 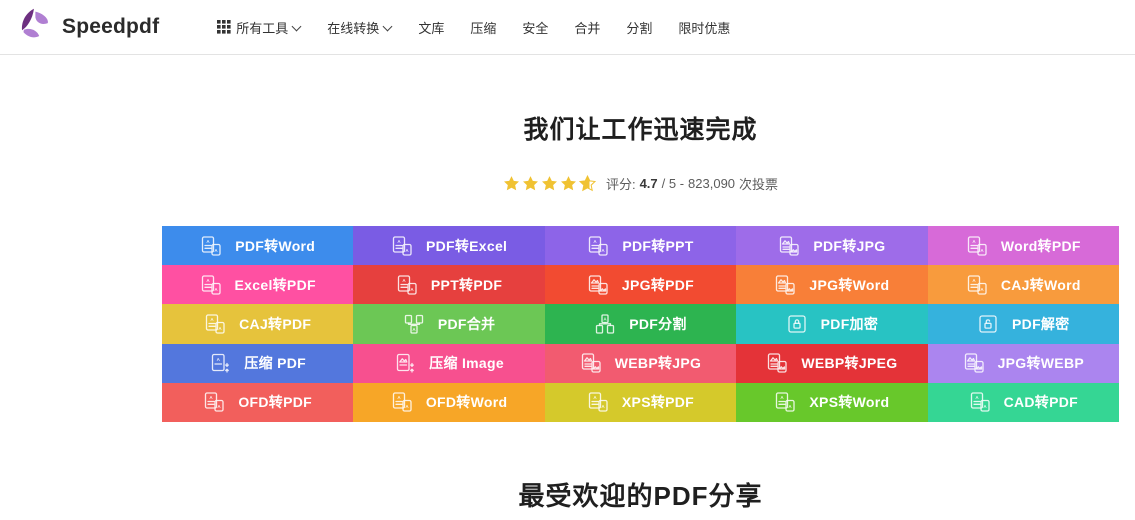 What do you see at coordinates (640, 363) in the screenshot?
I see `tool-card-WEBP转JPG: WEBP转JPG` at bounding box center [640, 363].